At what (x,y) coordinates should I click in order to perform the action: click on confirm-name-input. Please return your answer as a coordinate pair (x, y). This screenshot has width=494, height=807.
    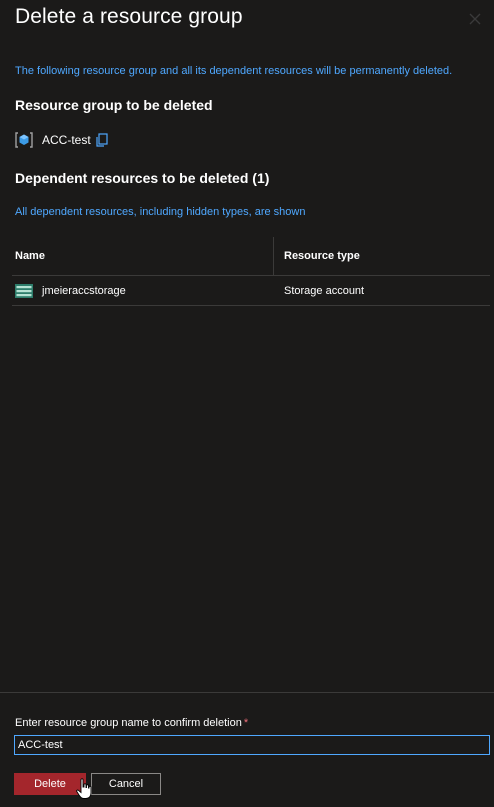
    Looking at the image, I should click on (252, 745).